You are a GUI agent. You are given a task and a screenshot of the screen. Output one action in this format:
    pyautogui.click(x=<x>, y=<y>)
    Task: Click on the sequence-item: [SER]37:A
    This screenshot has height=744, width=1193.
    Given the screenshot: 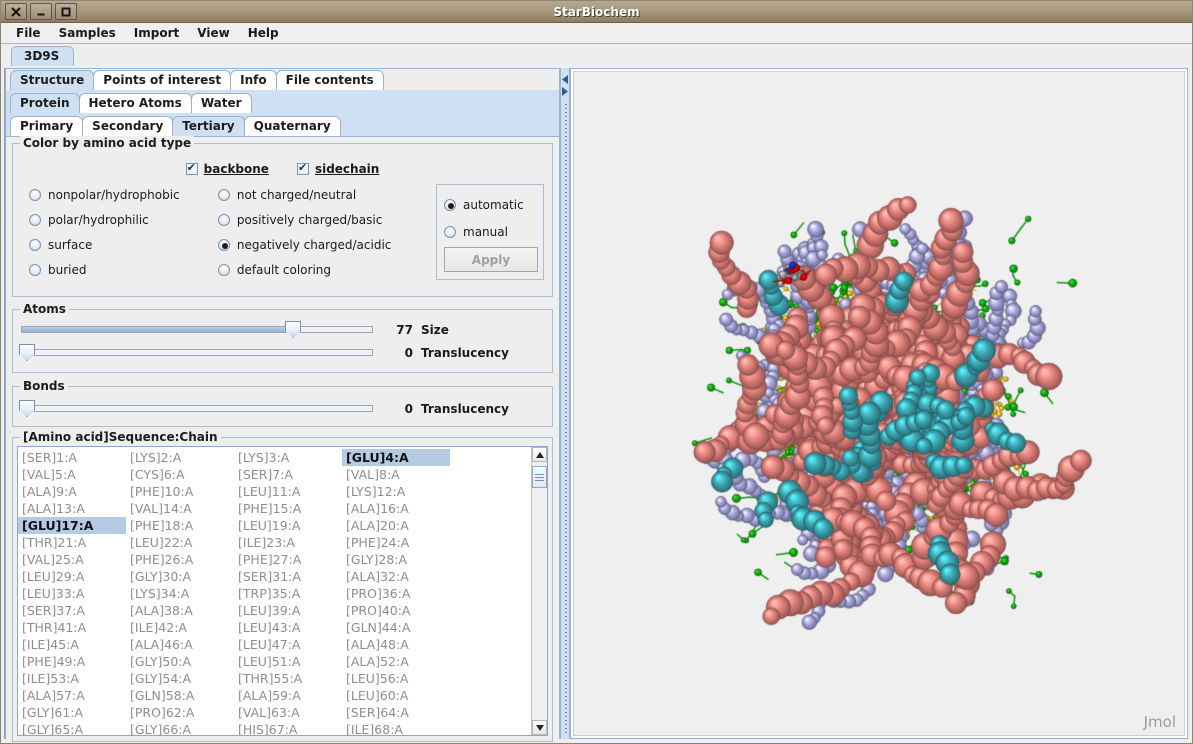 What is the action you would take?
    pyautogui.click(x=72, y=610)
    